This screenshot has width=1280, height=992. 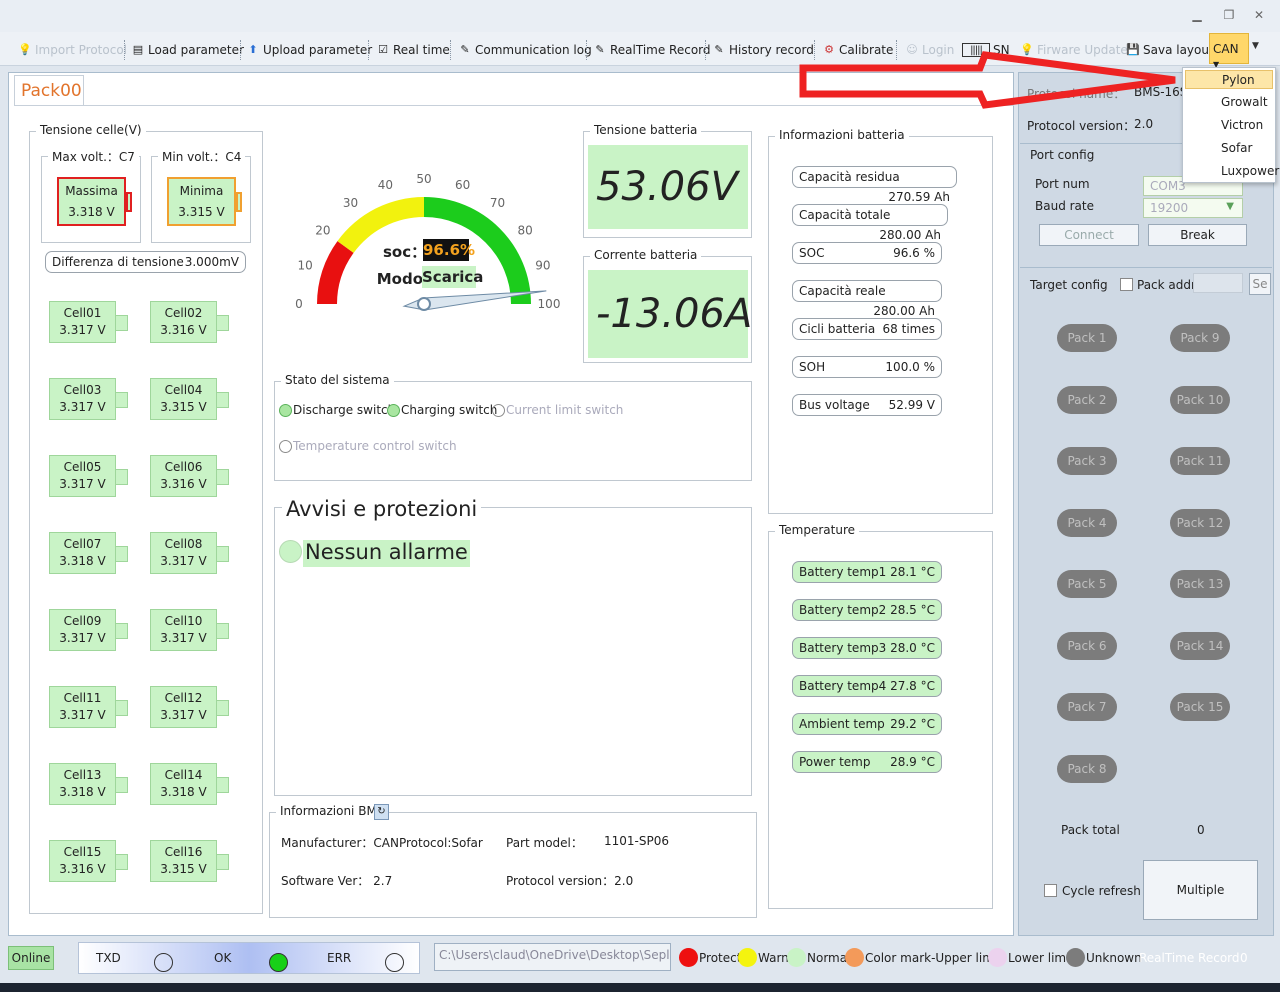 What do you see at coordinates (1087, 522) in the screenshot?
I see `pack-button-pack-4: Pack 4` at bounding box center [1087, 522].